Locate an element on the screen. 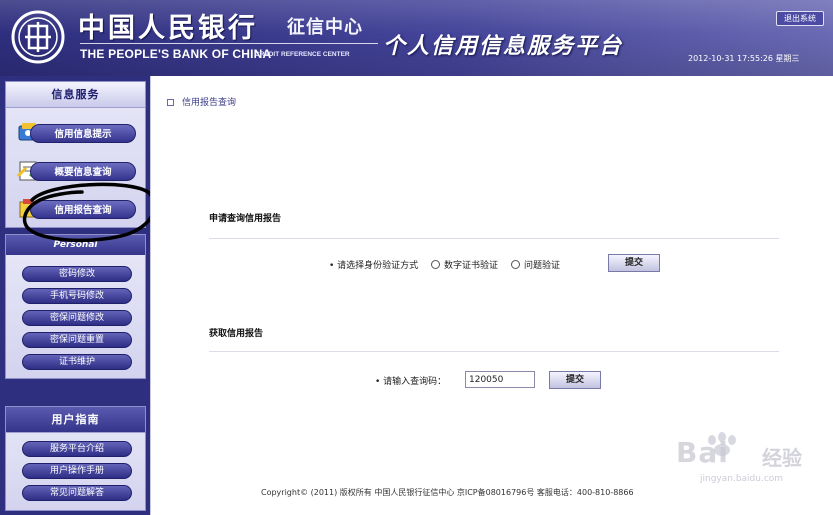 The width and height of the screenshot is (833, 515). breadcrumb-label: 信用报告查询 is located at coordinates (209, 103).